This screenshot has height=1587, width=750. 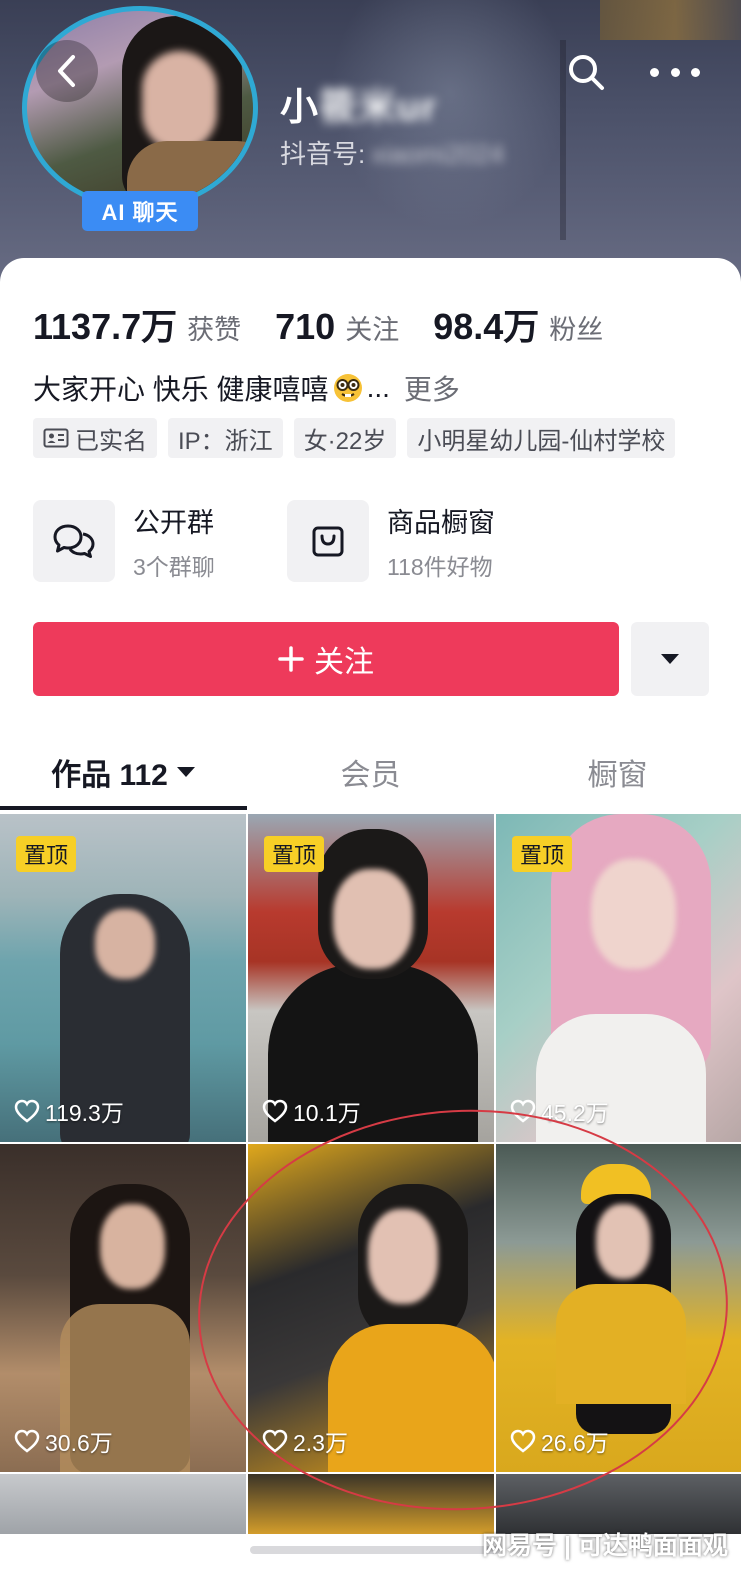 I want to click on plus-icon, so click(x=291, y=659).